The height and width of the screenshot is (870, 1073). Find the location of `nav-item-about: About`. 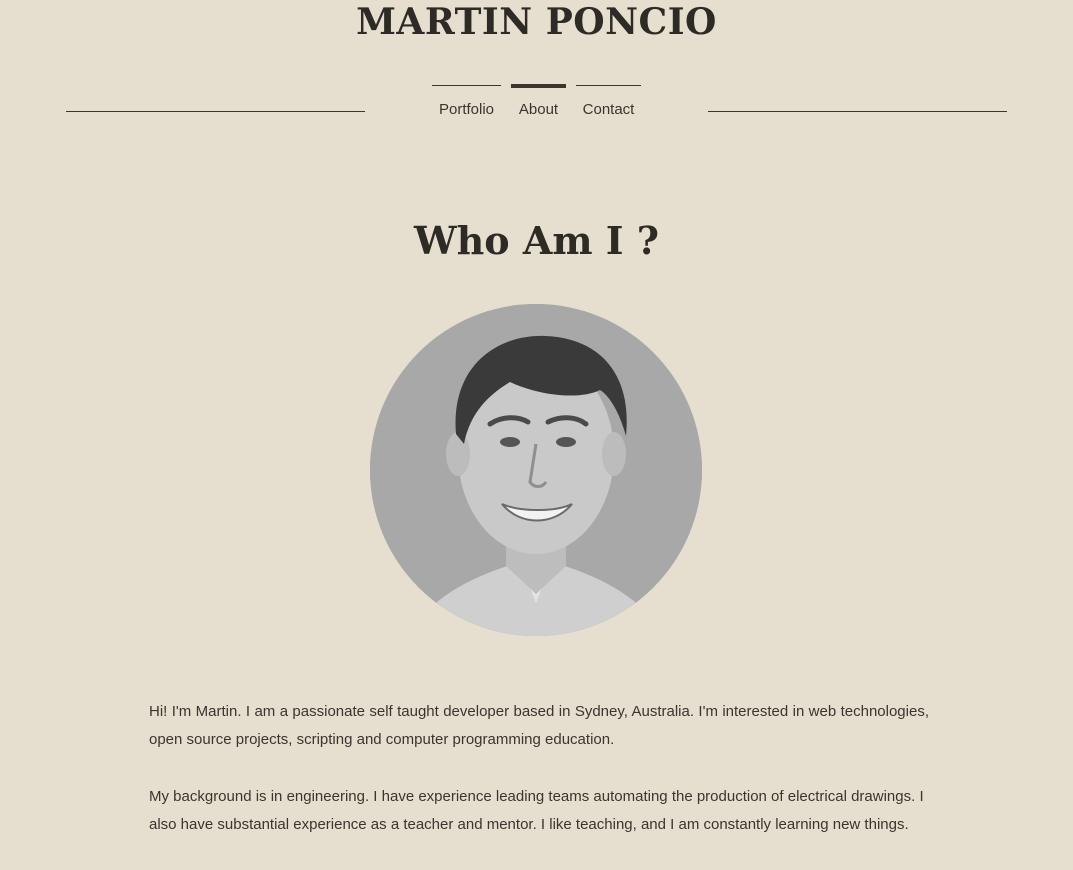

nav-item-about: About is located at coordinates (538, 104).